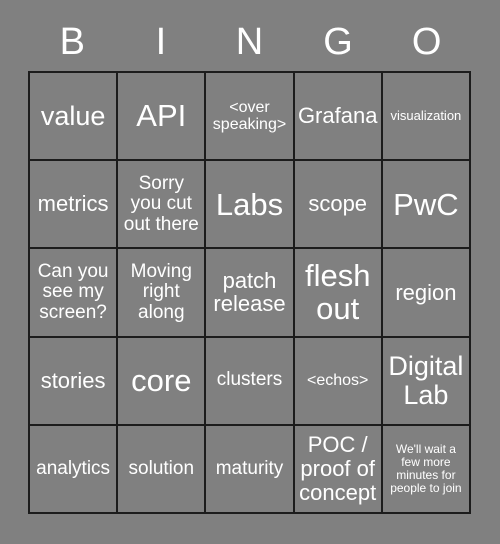  I want to click on bingo-cell: API, so click(162, 117).